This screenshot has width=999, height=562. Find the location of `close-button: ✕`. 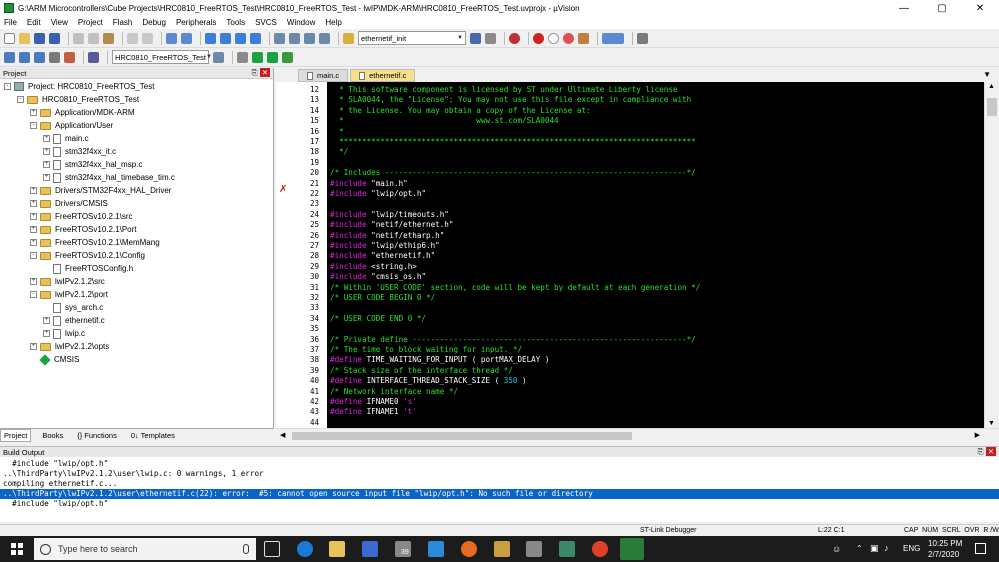

close-button: ✕ is located at coordinates (980, 8).